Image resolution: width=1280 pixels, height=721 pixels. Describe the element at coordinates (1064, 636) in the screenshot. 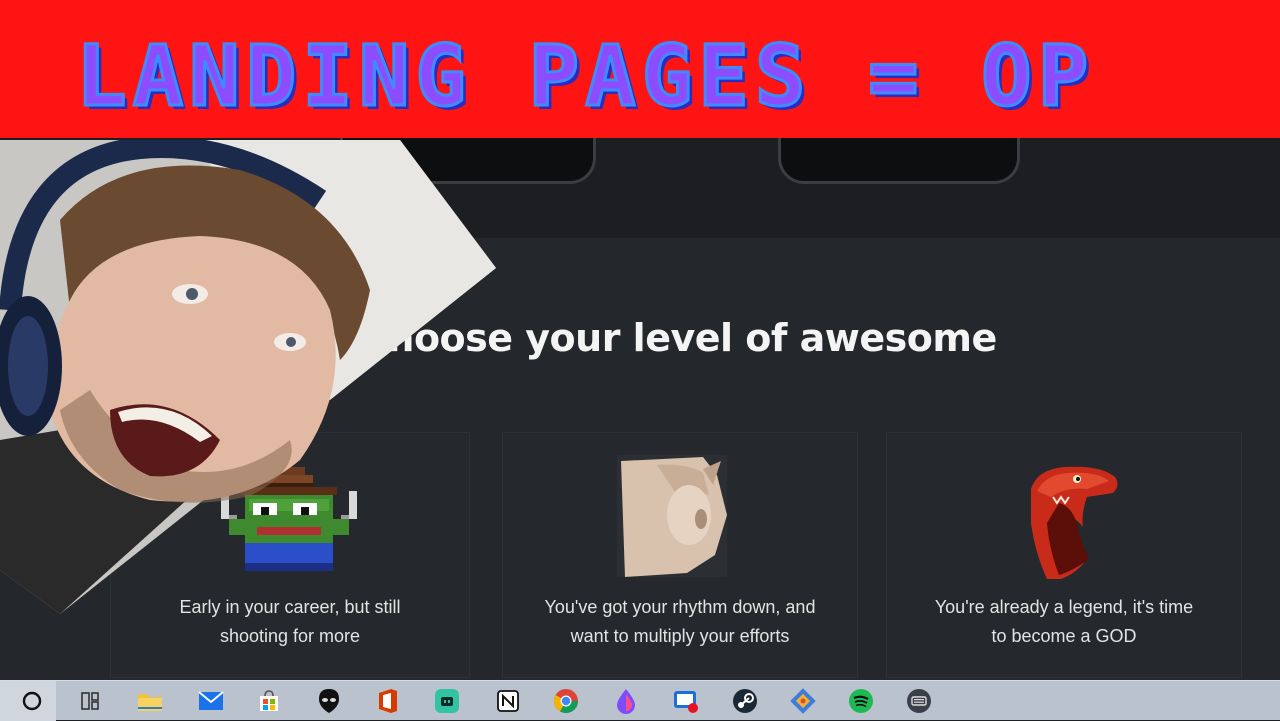

I see `tier-line-2: to become a GOD` at that location.